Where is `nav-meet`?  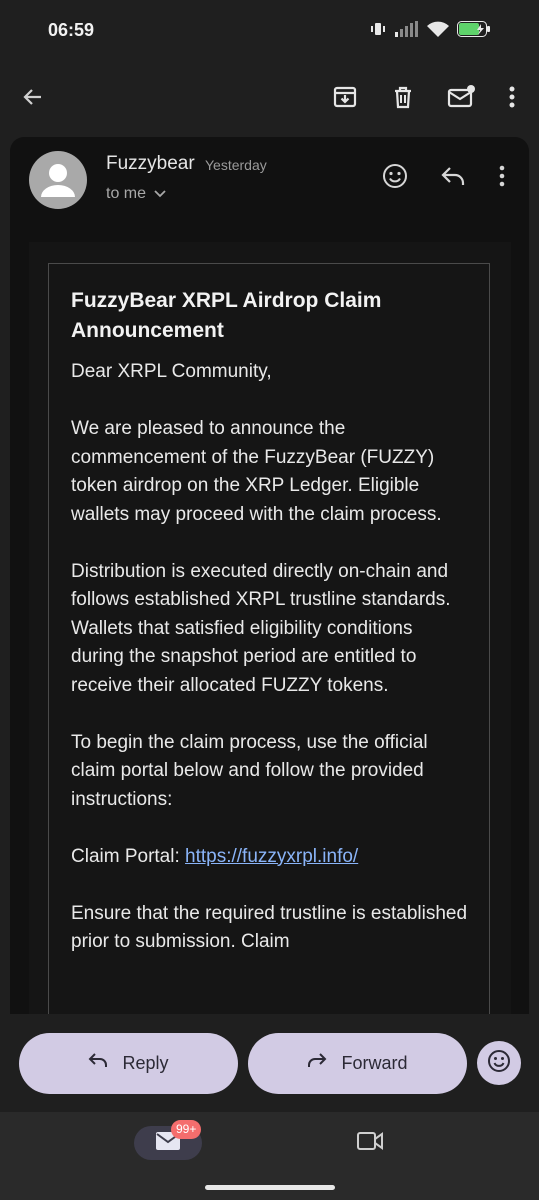 nav-meet is located at coordinates (370, 1143).